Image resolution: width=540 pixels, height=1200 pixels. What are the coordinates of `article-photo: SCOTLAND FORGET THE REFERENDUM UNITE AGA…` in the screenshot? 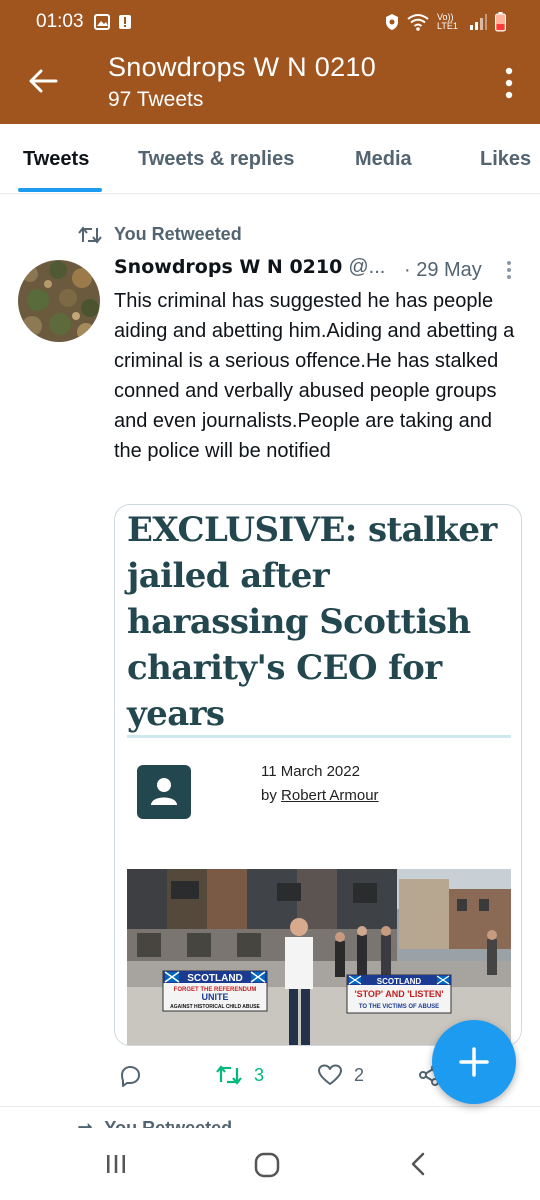 It's located at (319, 957).